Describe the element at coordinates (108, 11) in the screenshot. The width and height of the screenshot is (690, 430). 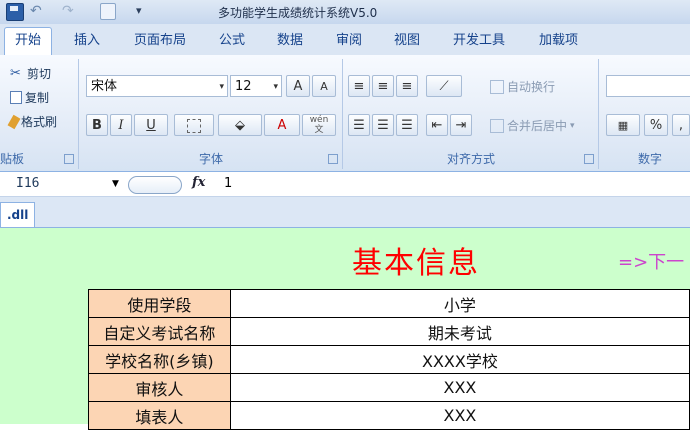
I see `print-preview-icon` at that location.